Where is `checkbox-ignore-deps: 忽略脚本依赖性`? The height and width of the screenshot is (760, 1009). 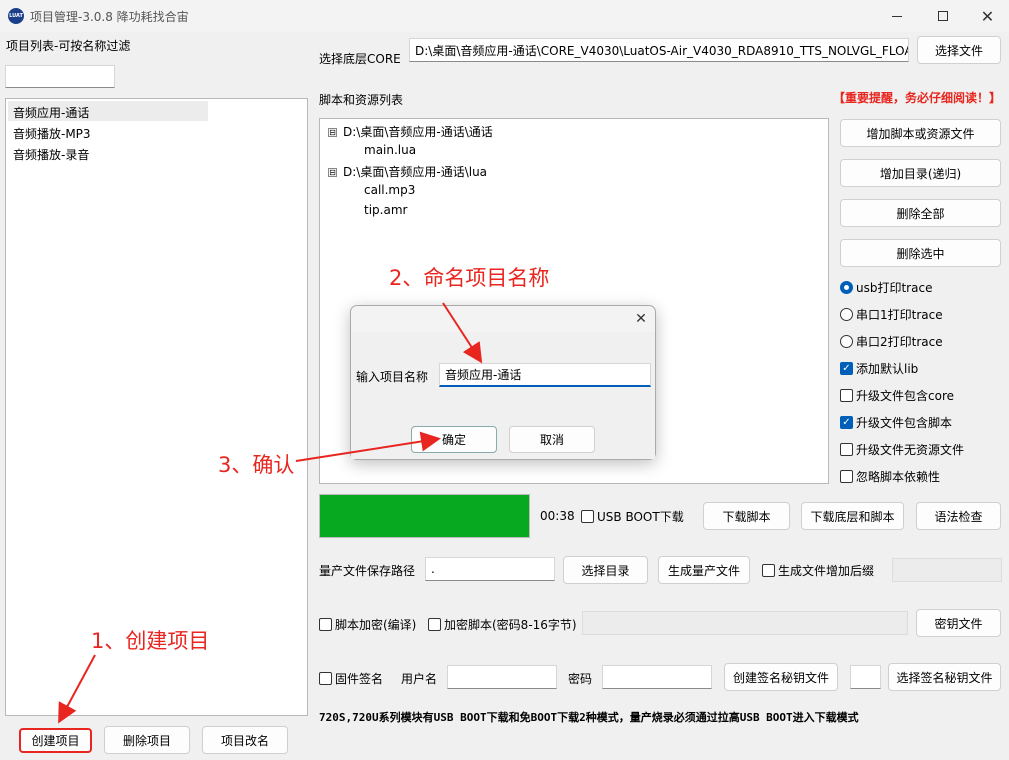 checkbox-ignore-deps: 忽略脚本依赖性 is located at coordinates (890, 476).